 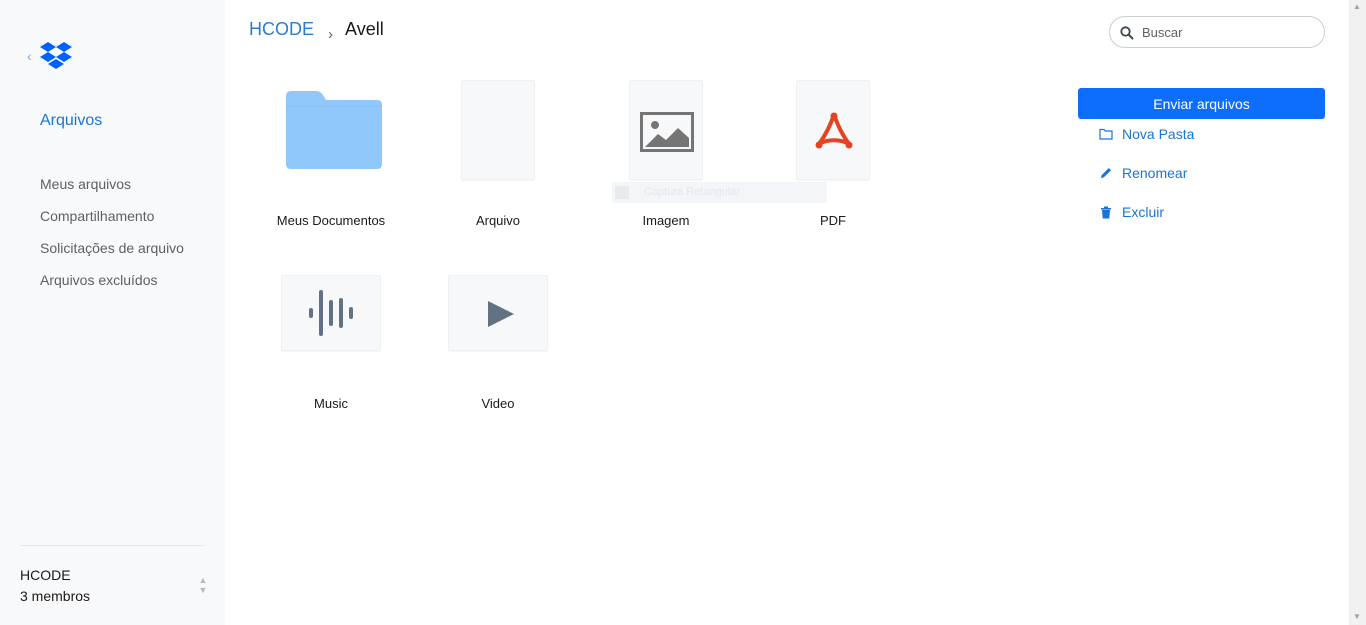 I want to click on search-box, so click(x=1217, y=32).